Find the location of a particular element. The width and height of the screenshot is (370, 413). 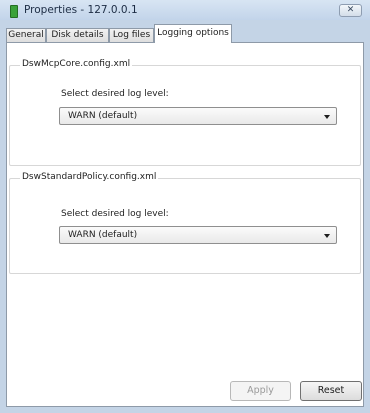

mcpcore-log-level-select: WARN (default) is located at coordinates (198, 116).